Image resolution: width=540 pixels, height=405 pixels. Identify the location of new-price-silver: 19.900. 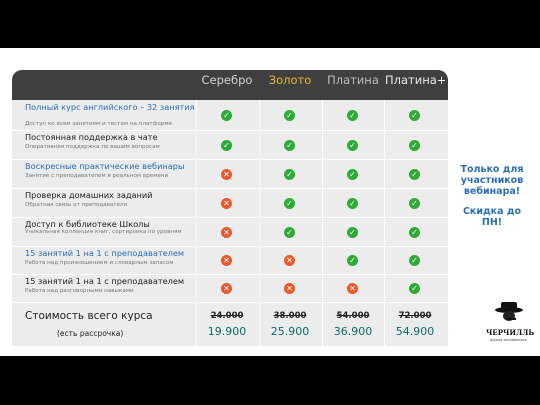
(227, 331).